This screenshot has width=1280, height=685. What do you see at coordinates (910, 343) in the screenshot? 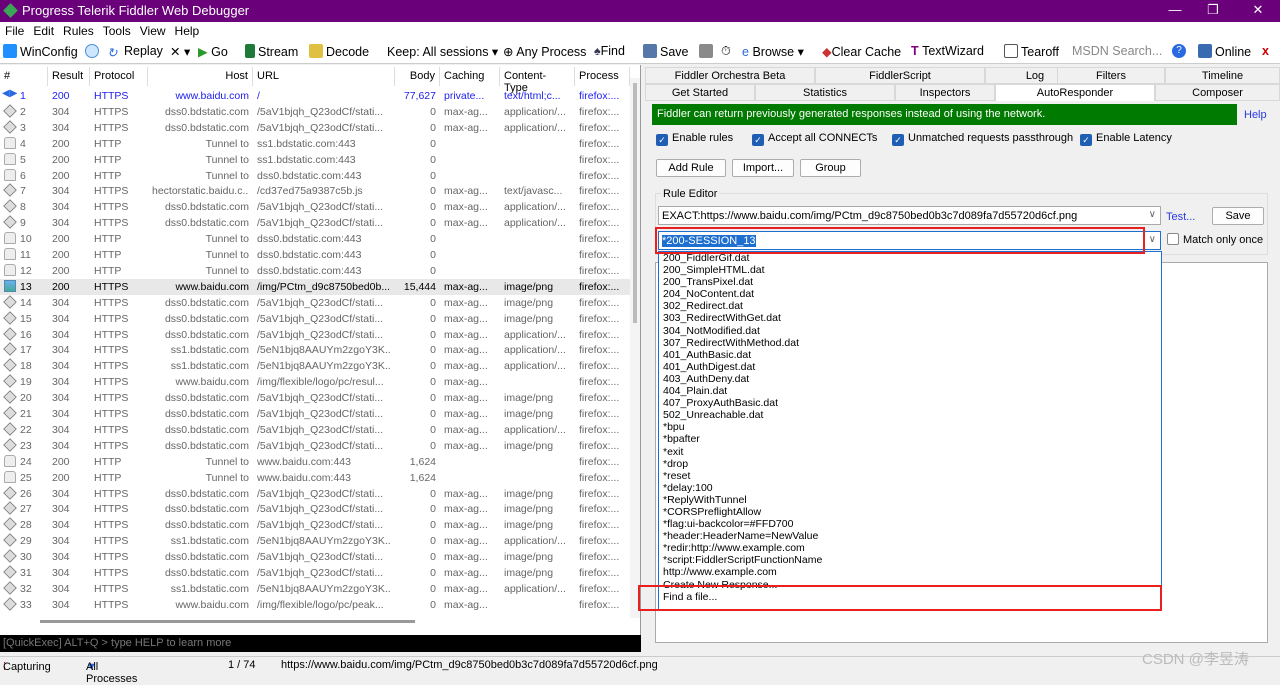
I see `dropdown-option: 307_RedirectWithMethod.dat` at bounding box center [910, 343].